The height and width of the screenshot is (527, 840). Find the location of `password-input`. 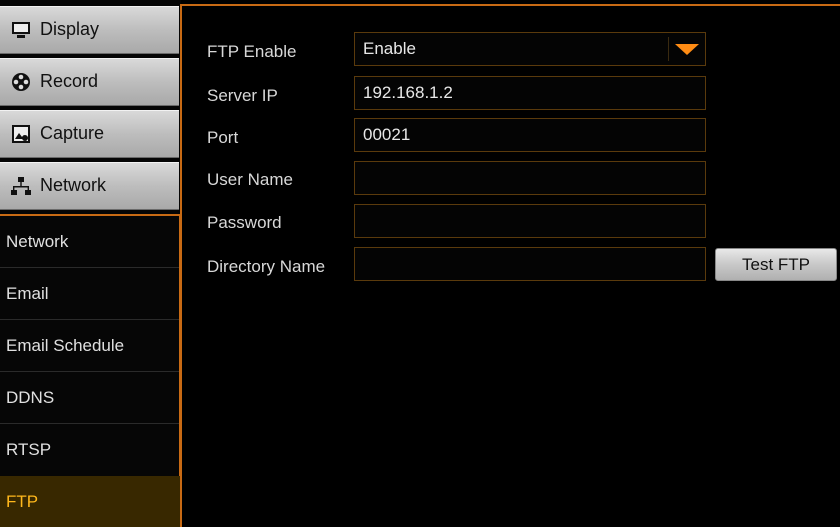

password-input is located at coordinates (530, 221).